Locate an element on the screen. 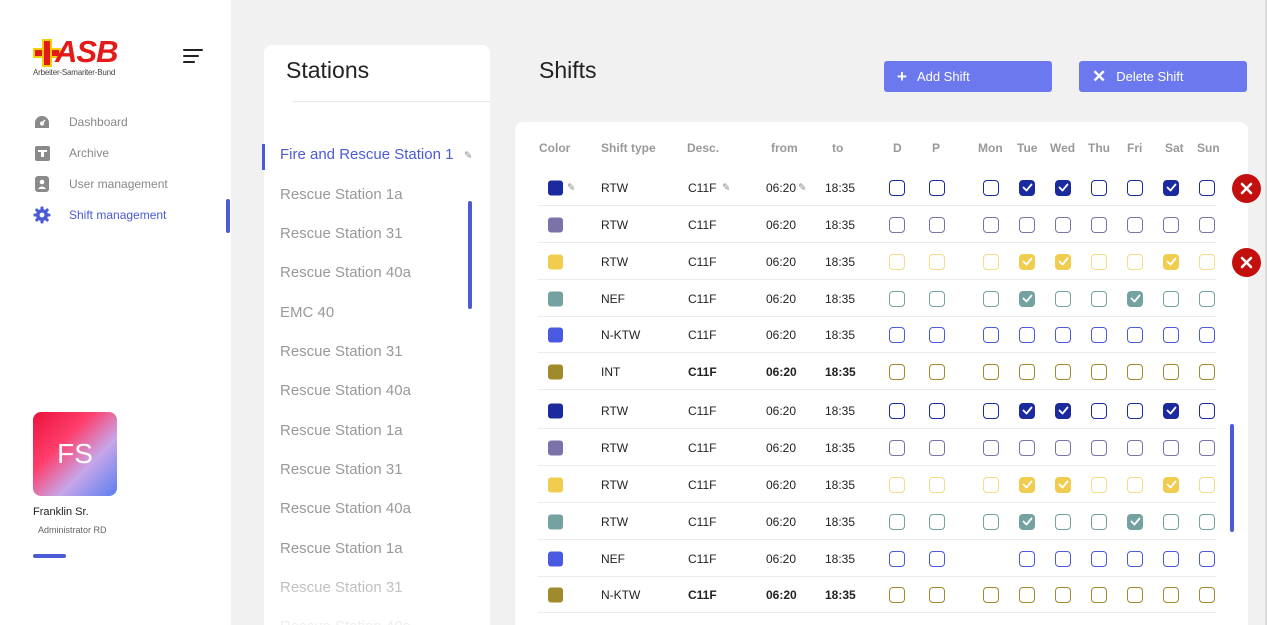 This screenshot has height=625, width=1267. column-header-mon: Mon is located at coordinates (990, 148).